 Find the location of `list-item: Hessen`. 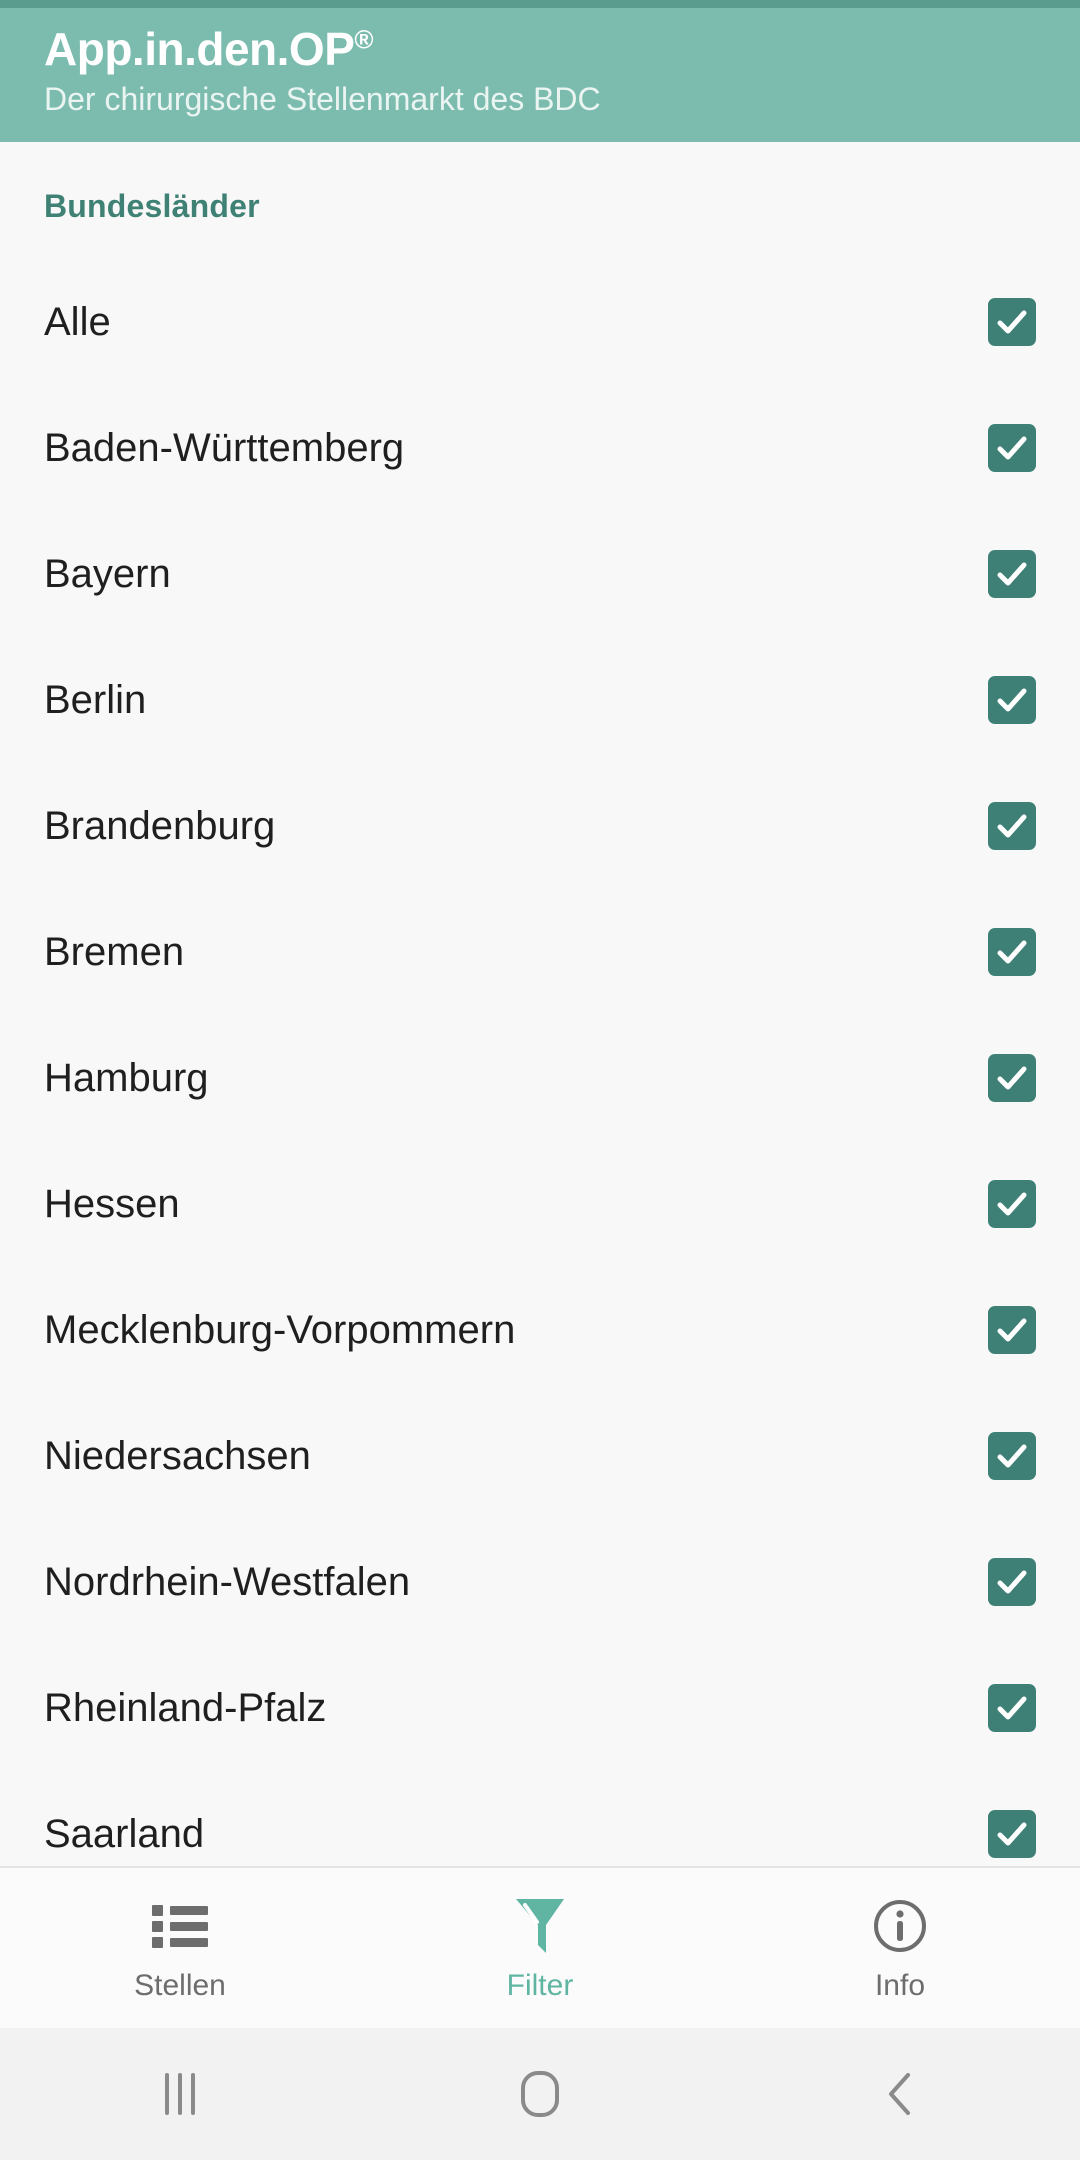

list-item: Hessen is located at coordinates (540, 1204).